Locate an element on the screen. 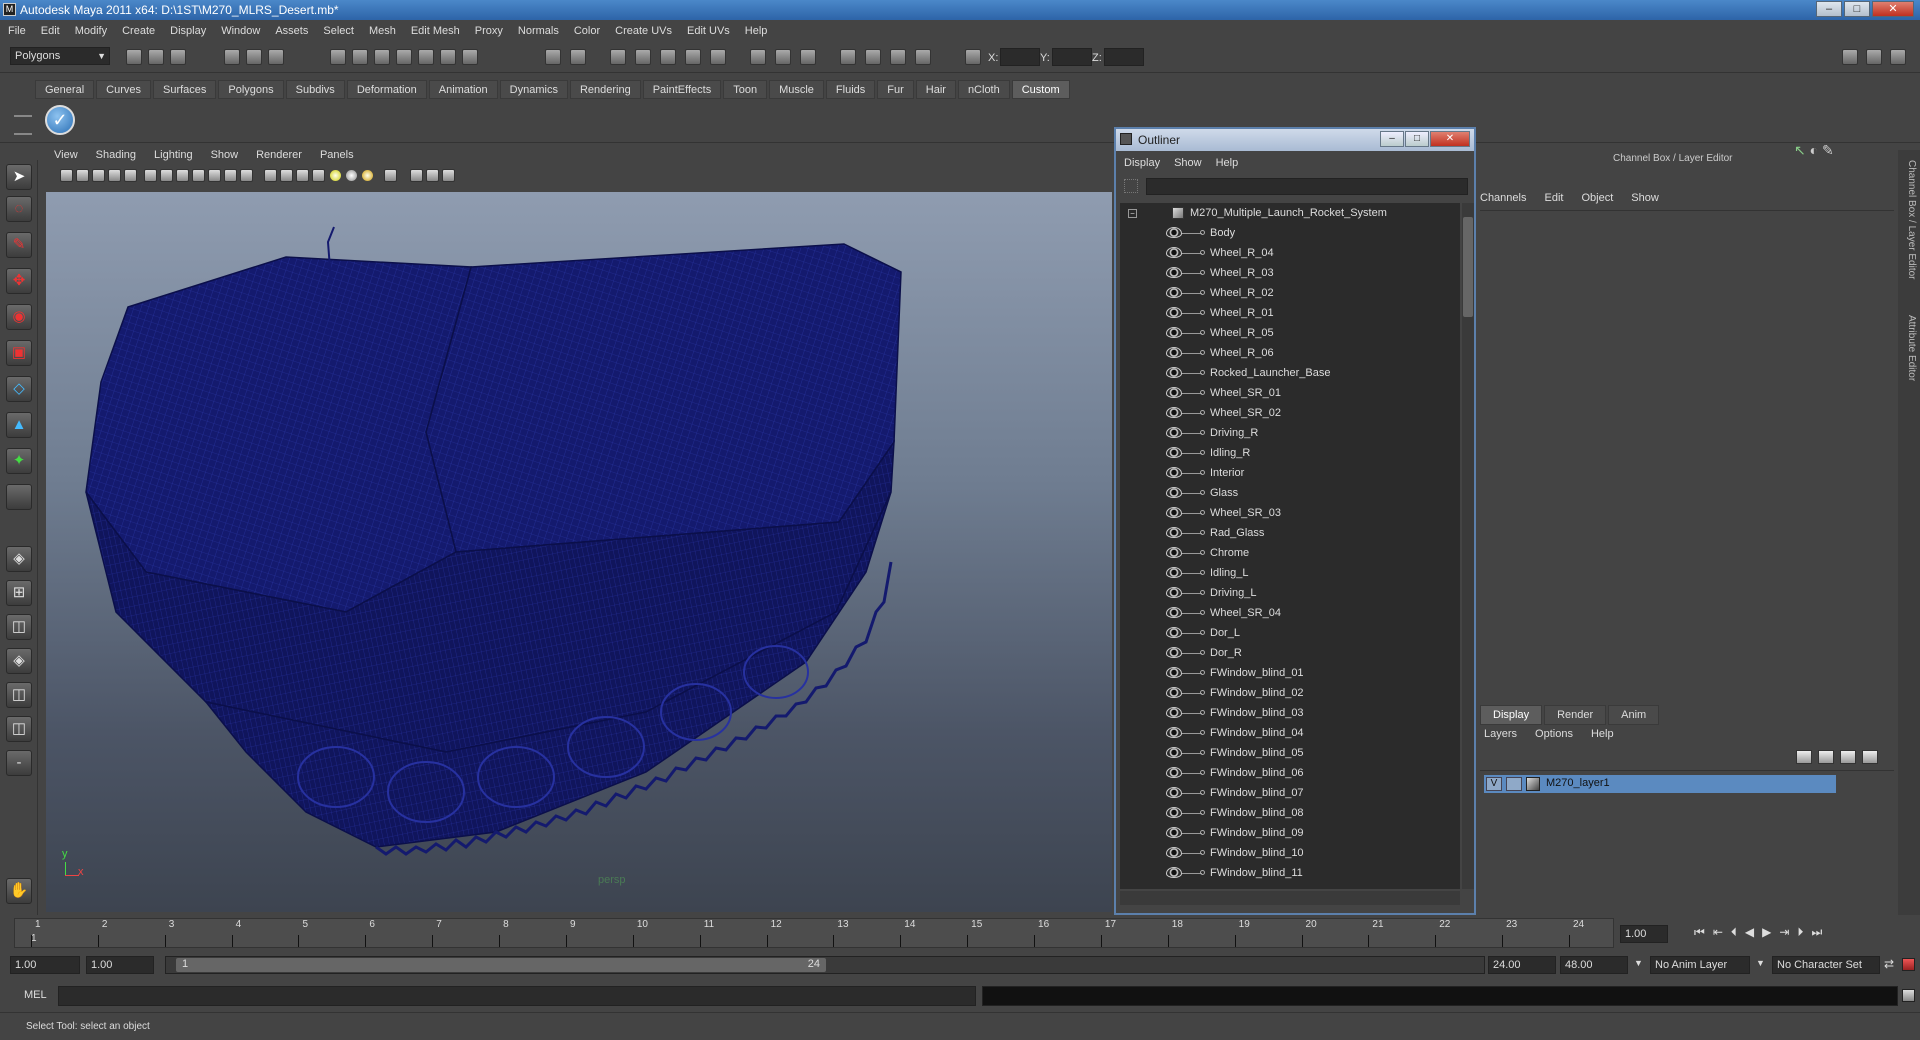 This screenshot has height=1040, width=1920. go-to-end-icon: ⏭ is located at coordinates (1816, 932).